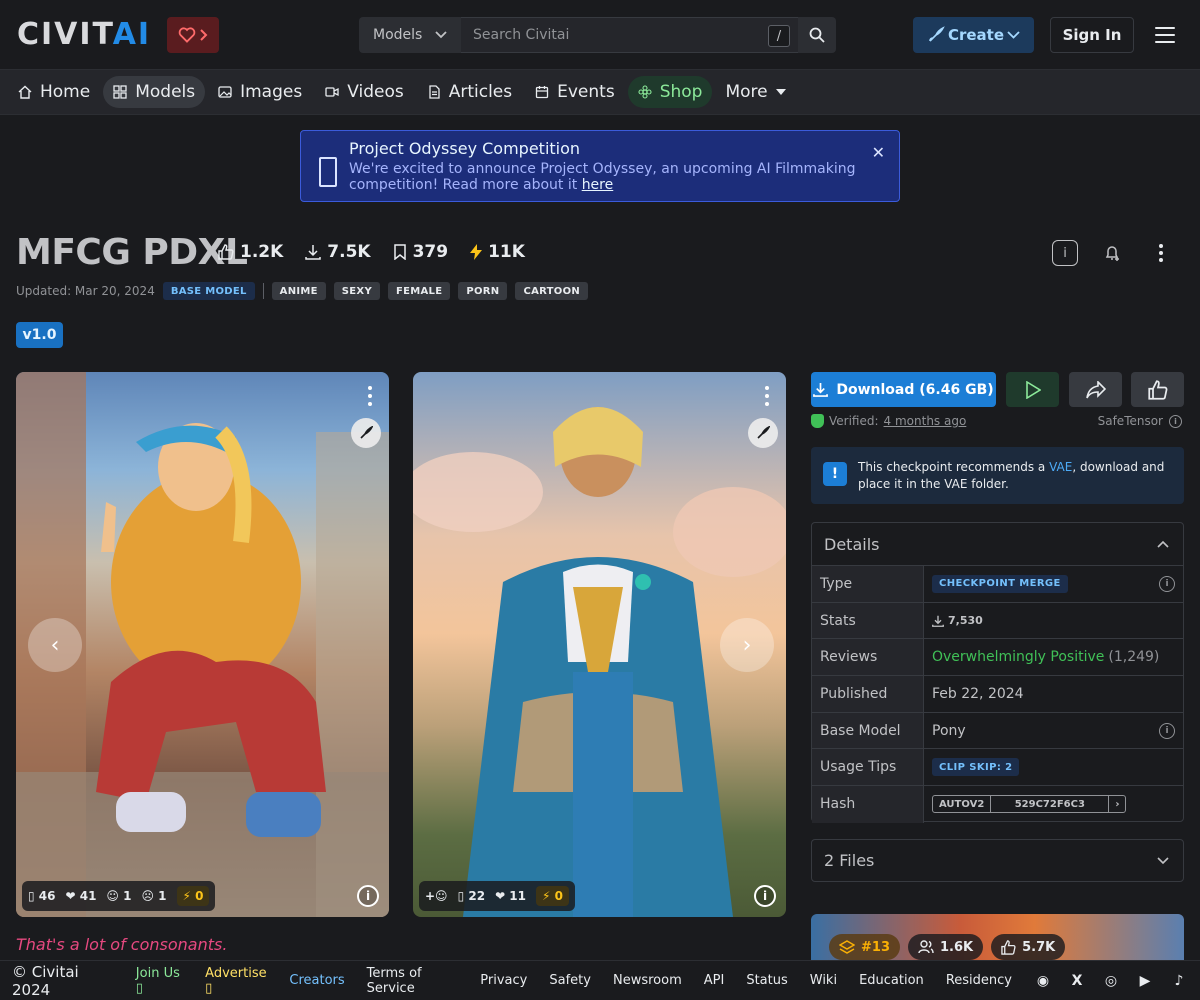  Describe the element at coordinates (849, 860) in the screenshot. I see `files-label: 2 Files` at that location.